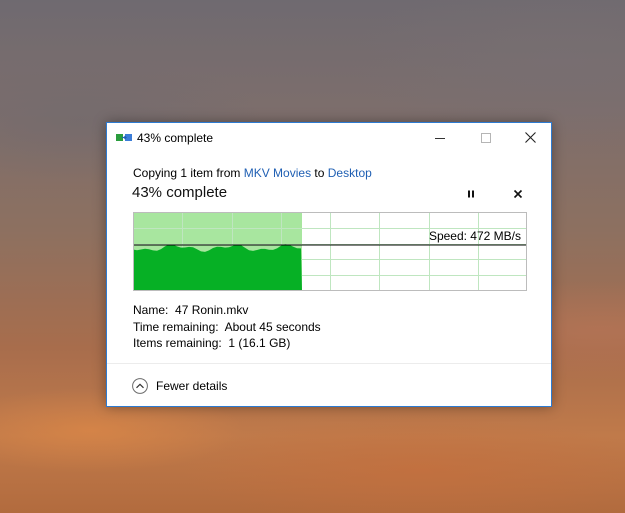 This screenshot has height=513, width=625. I want to click on time-remaining-label: Time remaining:, so click(176, 326).